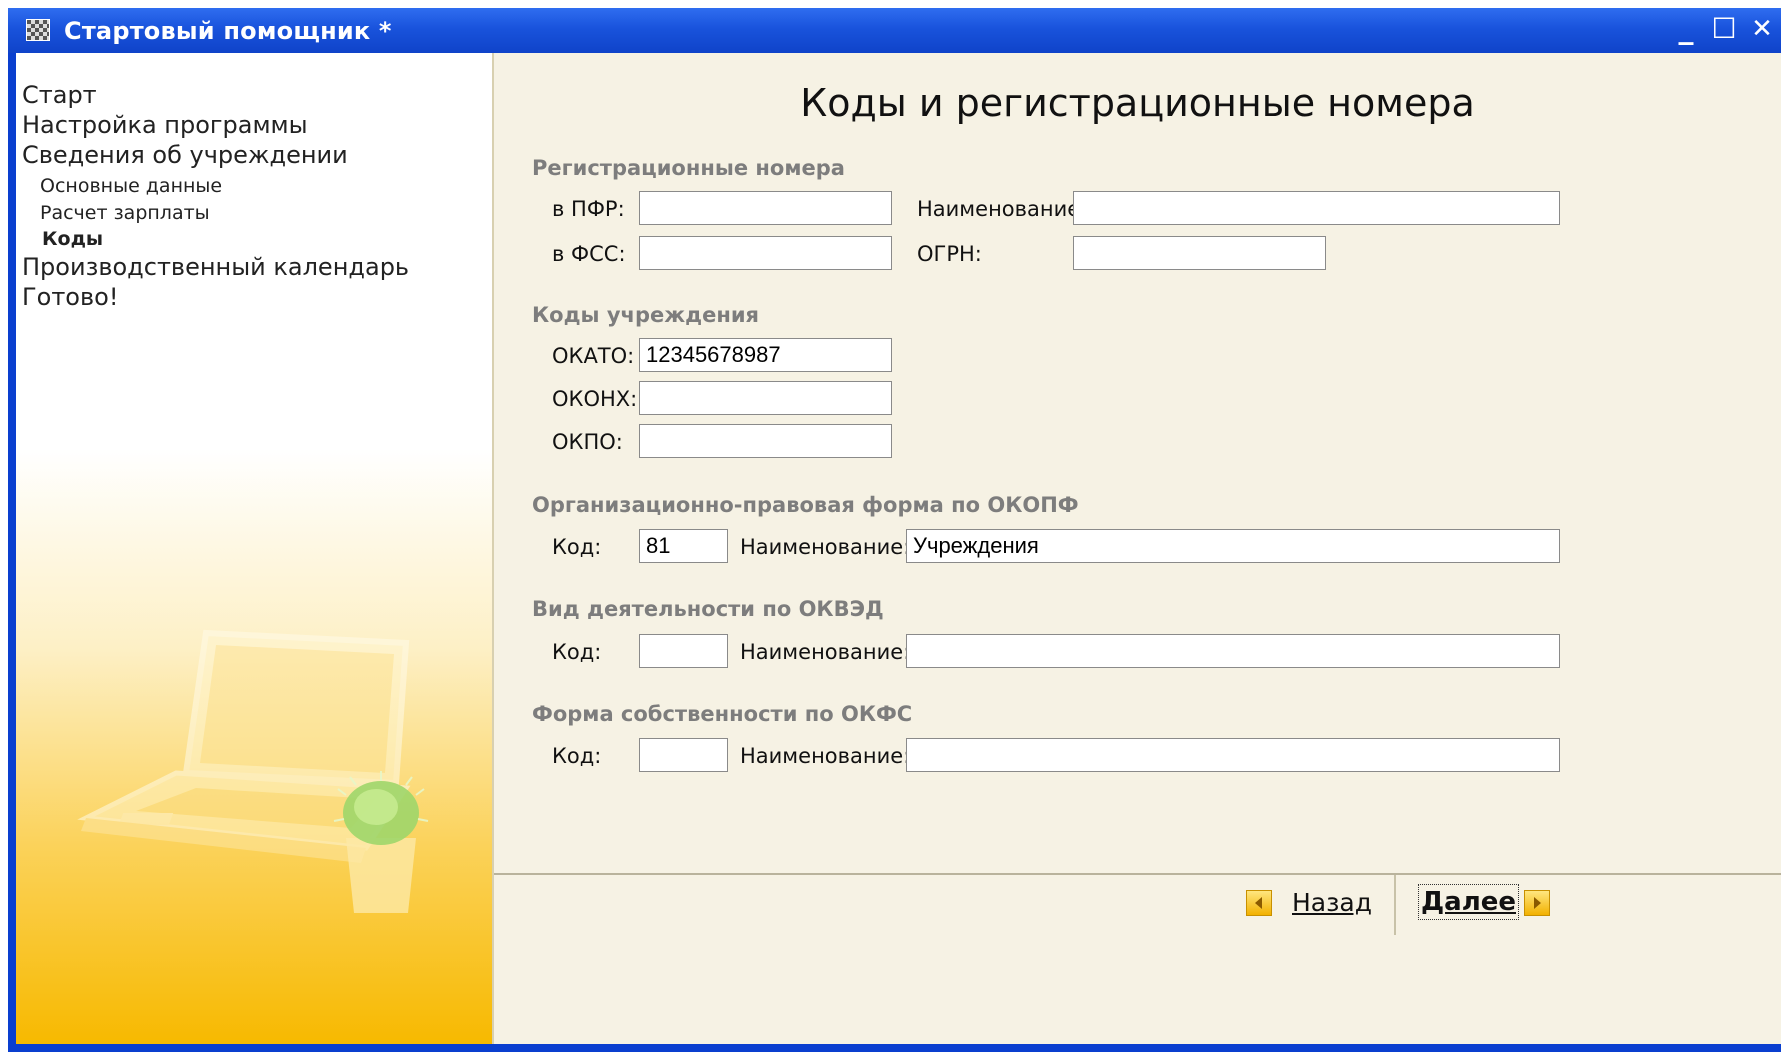  What do you see at coordinates (70, 297) in the screenshot?
I see `nav-step-done: Готово!` at bounding box center [70, 297].